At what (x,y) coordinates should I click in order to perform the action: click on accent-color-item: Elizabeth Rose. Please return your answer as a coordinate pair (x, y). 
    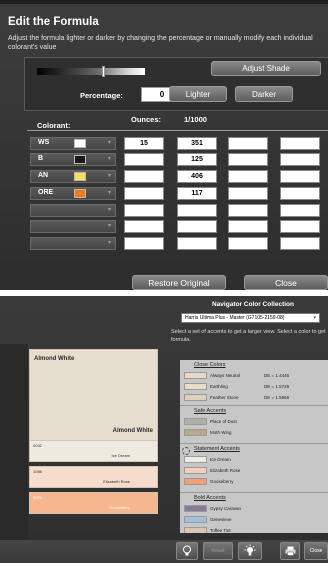
    Looking at the image, I should click on (254, 471).